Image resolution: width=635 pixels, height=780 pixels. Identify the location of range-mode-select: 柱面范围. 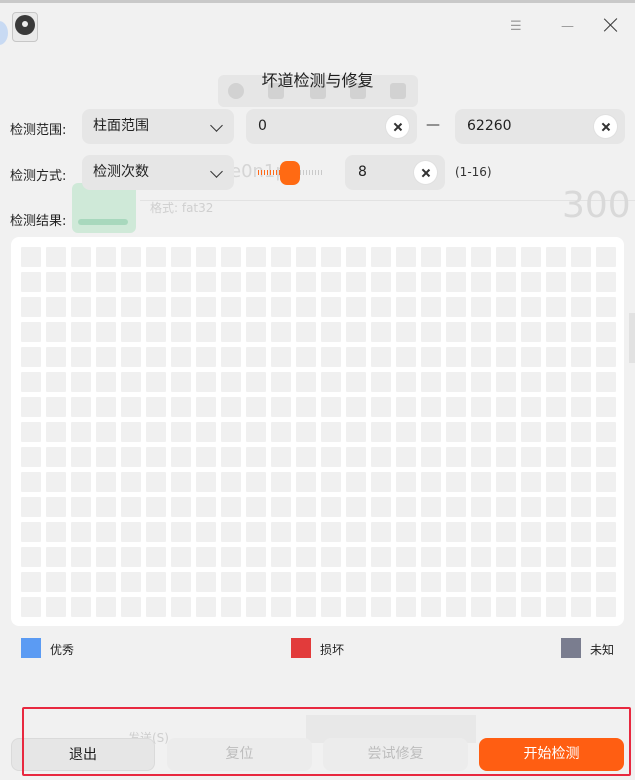
(158, 126).